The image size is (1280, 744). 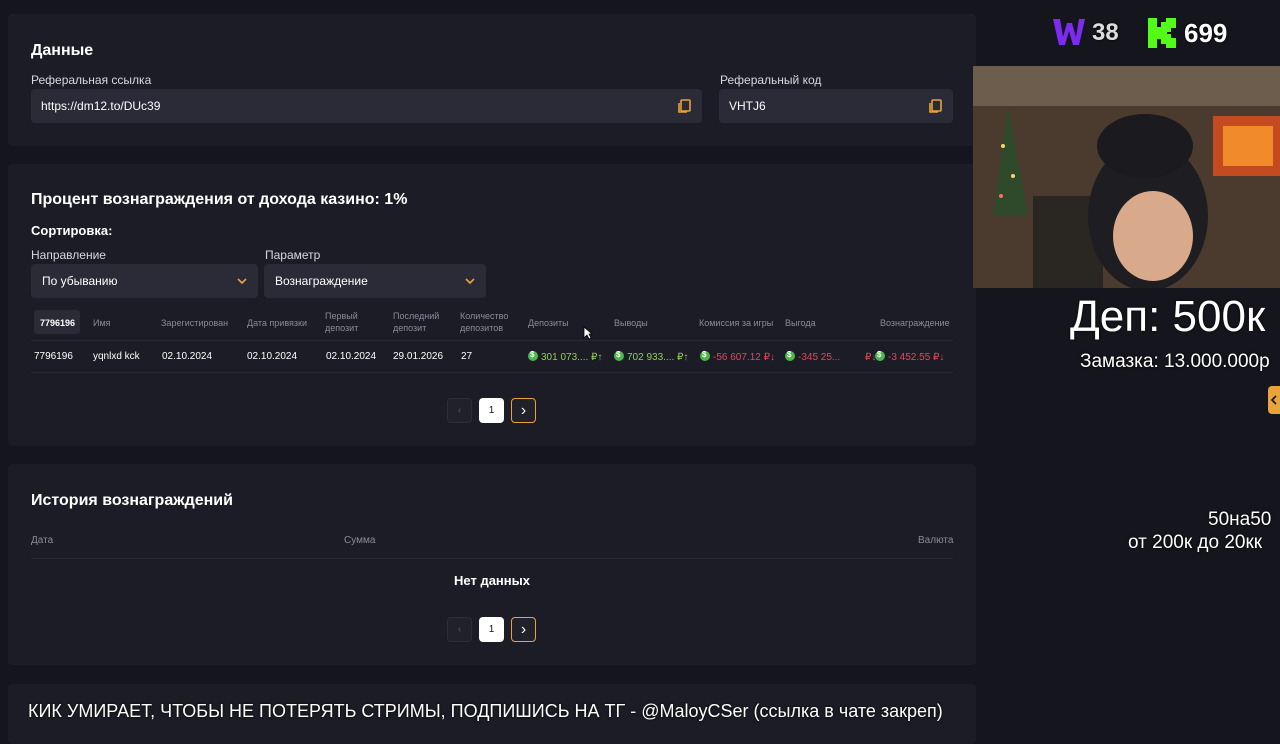 What do you see at coordinates (416, 322) in the screenshot?
I see `col-last-deposit: Последний депозит` at bounding box center [416, 322].